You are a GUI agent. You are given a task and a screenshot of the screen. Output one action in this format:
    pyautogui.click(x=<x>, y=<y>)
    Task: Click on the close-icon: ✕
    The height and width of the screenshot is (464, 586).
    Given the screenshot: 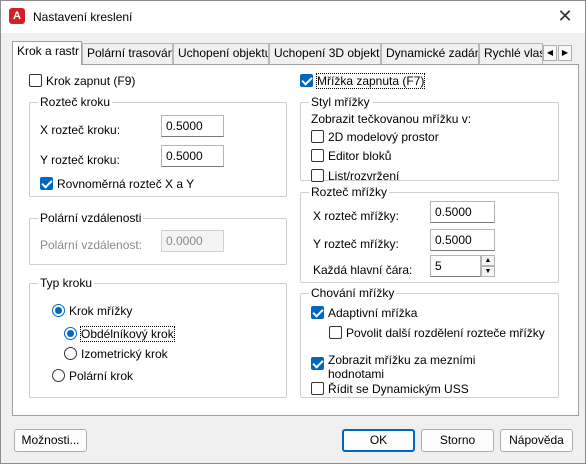 What is the action you would take?
    pyautogui.click(x=565, y=17)
    